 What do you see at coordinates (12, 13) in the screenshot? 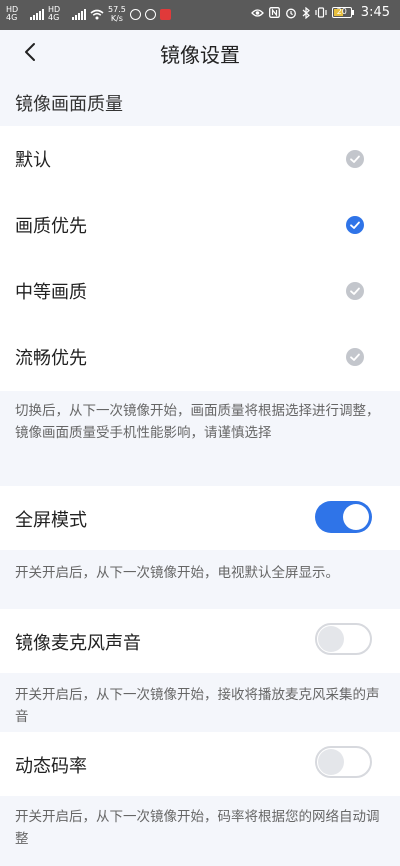
I see `network-type-1: HD 4G` at bounding box center [12, 13].